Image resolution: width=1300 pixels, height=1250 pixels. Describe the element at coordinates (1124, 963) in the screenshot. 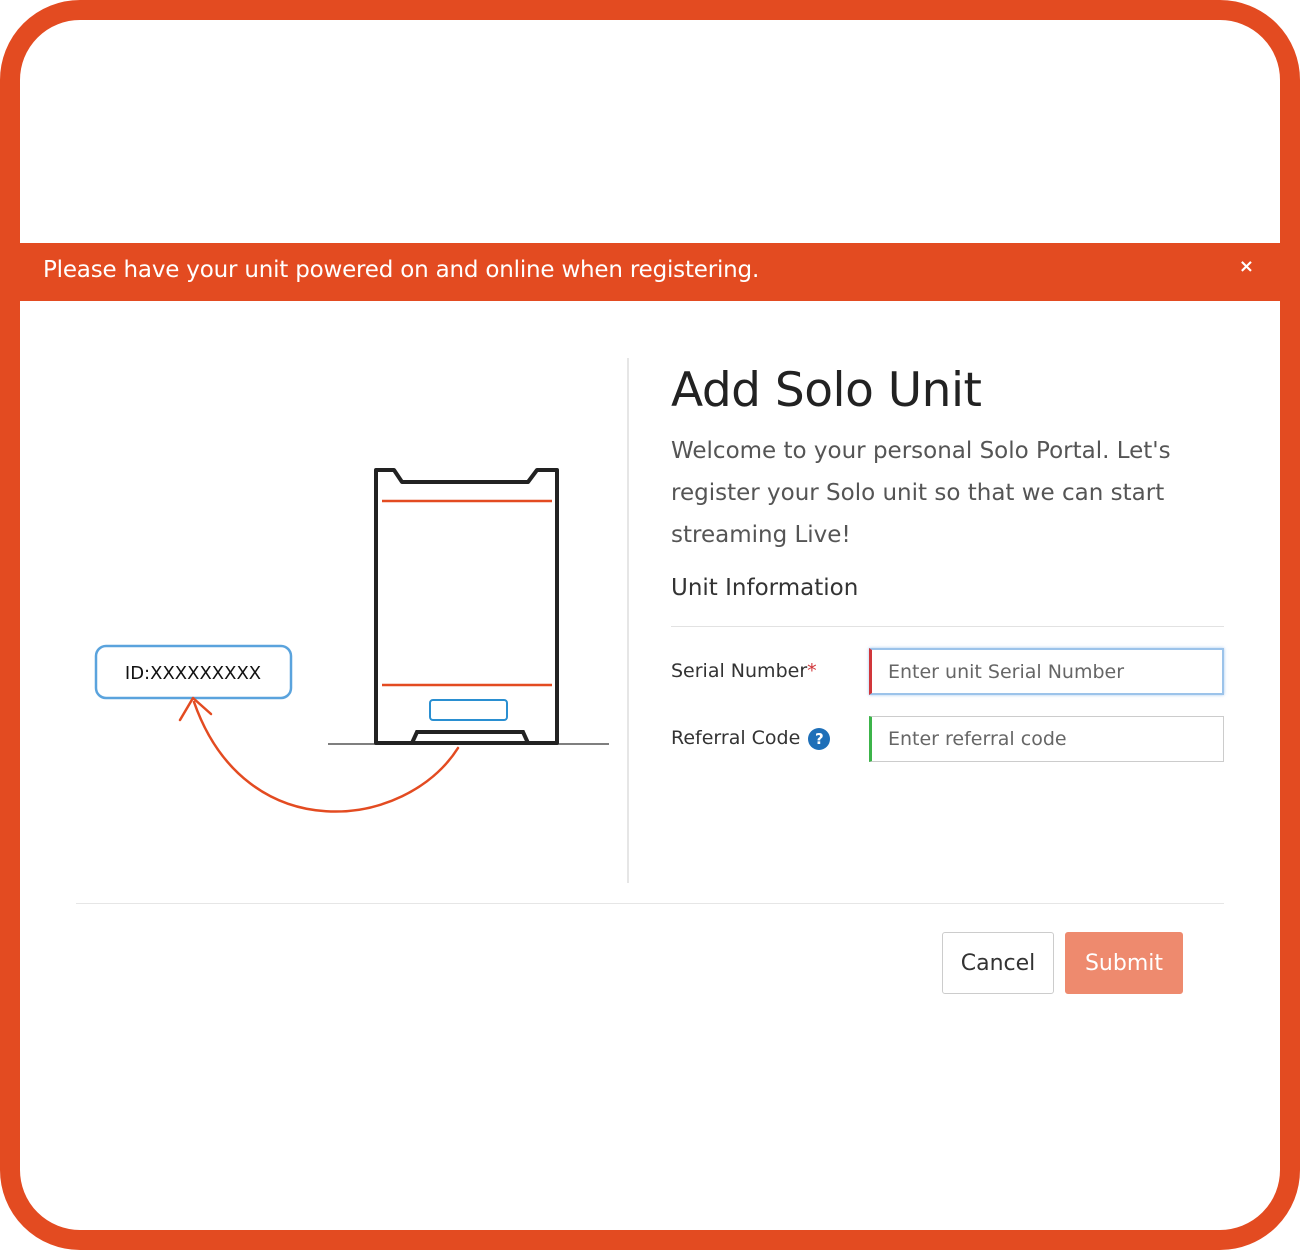

I see `submit-button: Submit` at that location.